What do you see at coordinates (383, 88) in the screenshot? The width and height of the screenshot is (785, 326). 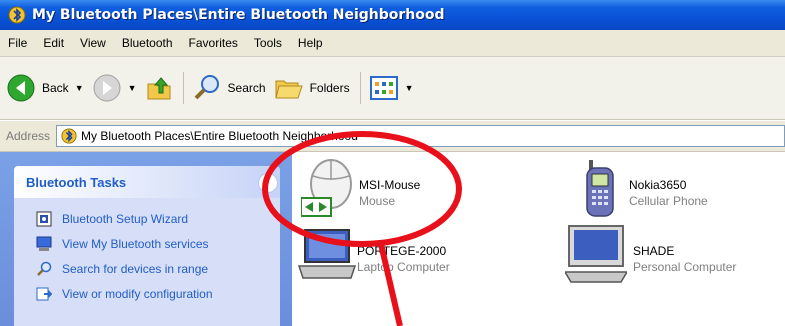 I see `views-icon` at bounding box center [383, 88].